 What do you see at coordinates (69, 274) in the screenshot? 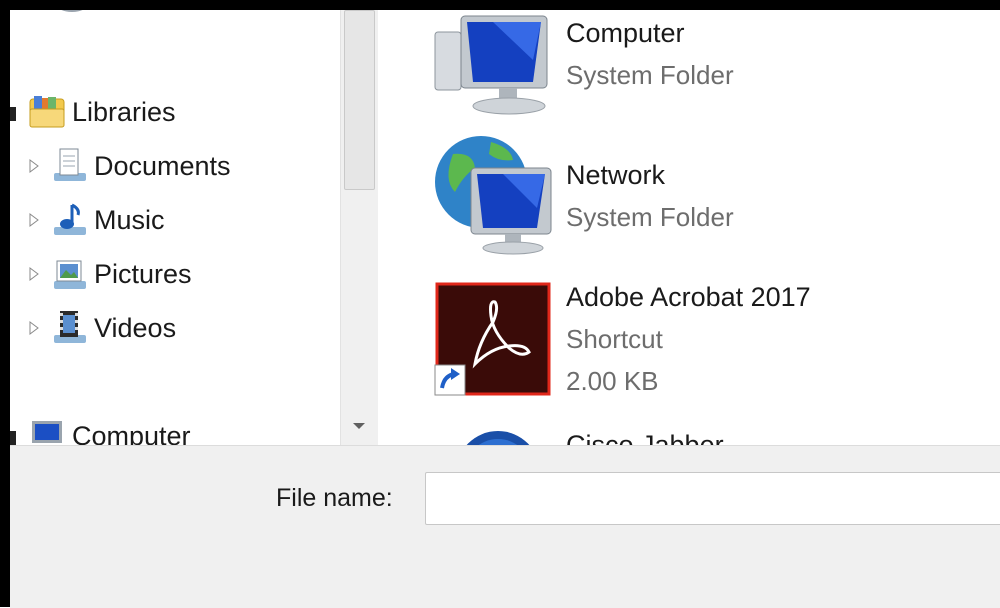
I see `pictures-icon` at bounding box center [69, 274].